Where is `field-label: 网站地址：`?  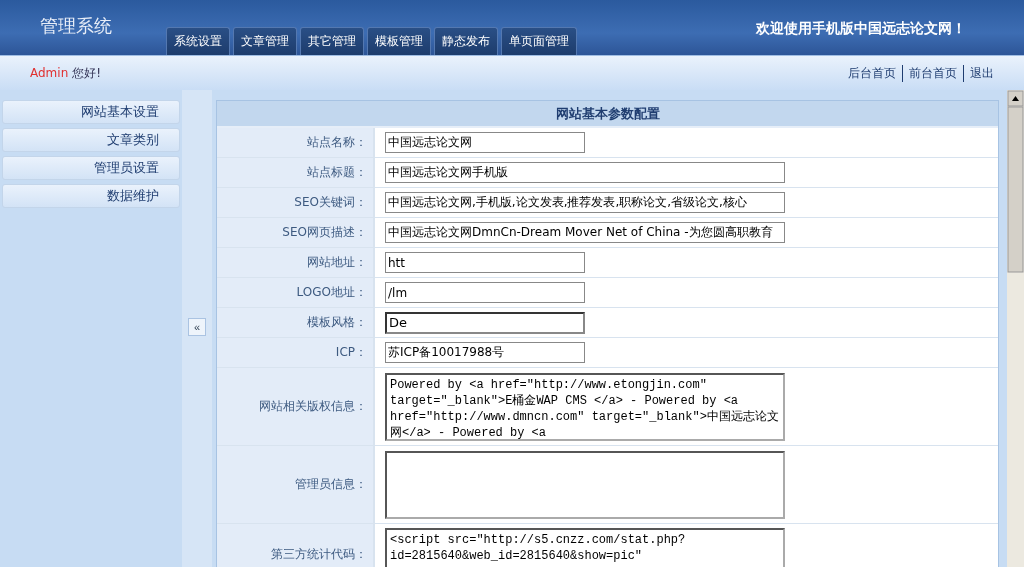 field-label: 网站地址： is located at coordinates (296, 262).